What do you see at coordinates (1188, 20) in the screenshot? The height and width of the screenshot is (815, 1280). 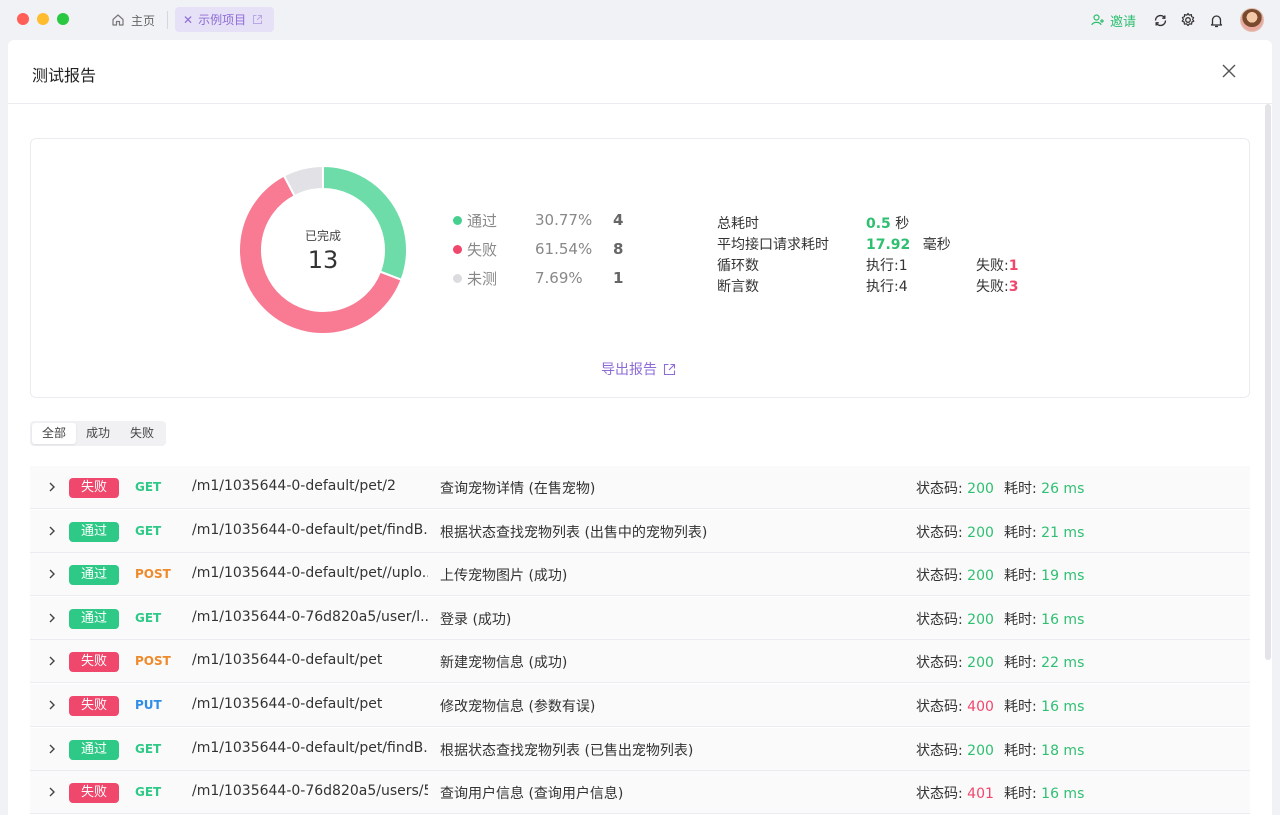 I see `gear-icon` at bounding box center [1188, 20].